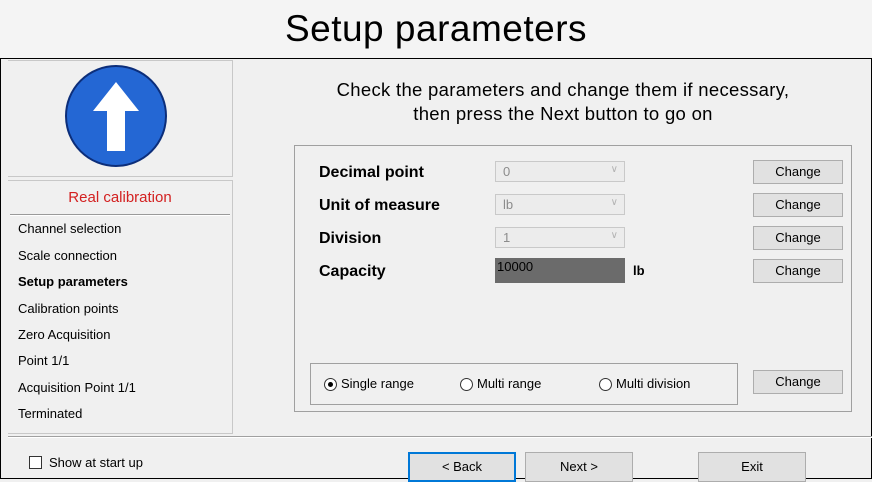 Image resolution: width=872 pixels, height=482 pixels. Describe the element at coordinates (50, 413) in the screenshot. I see `step-terminated: Terminated` at that location.